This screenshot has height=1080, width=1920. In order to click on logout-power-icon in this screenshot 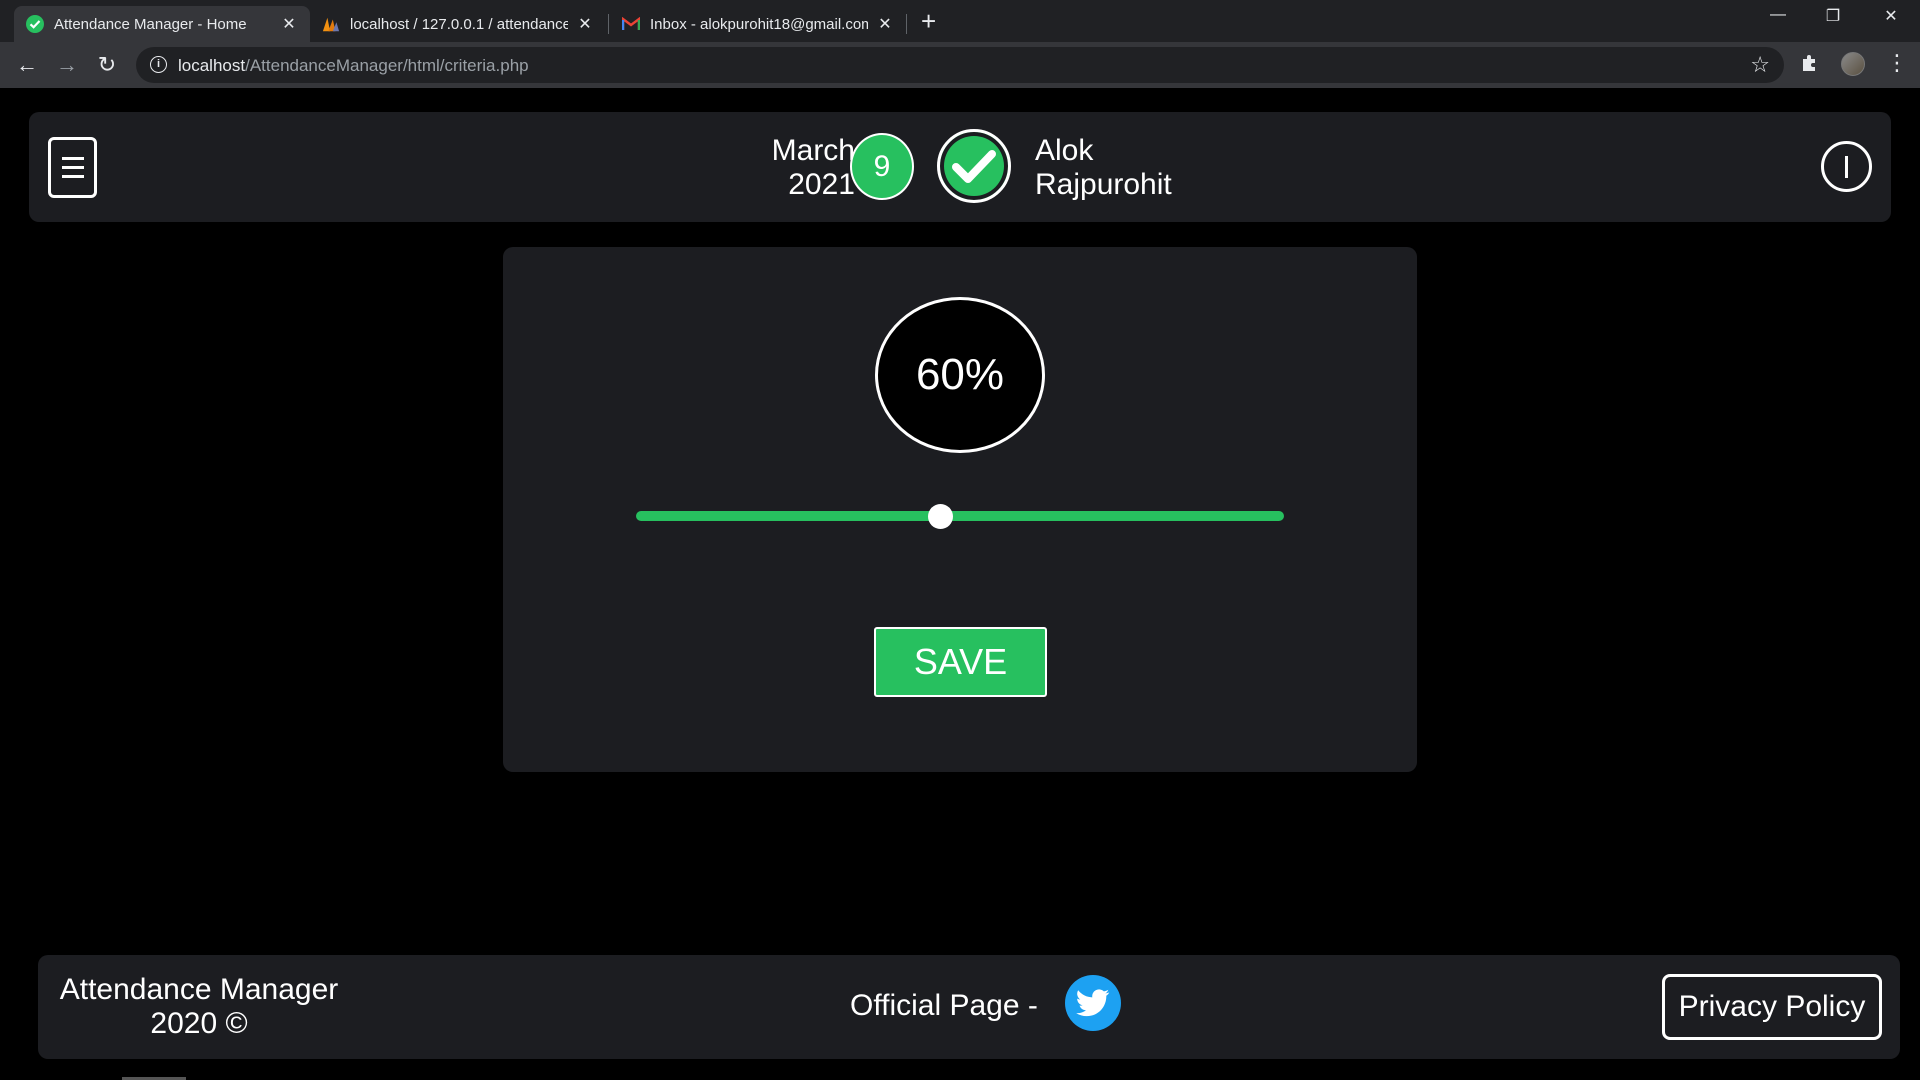, I will do `click(1846, 166)`.